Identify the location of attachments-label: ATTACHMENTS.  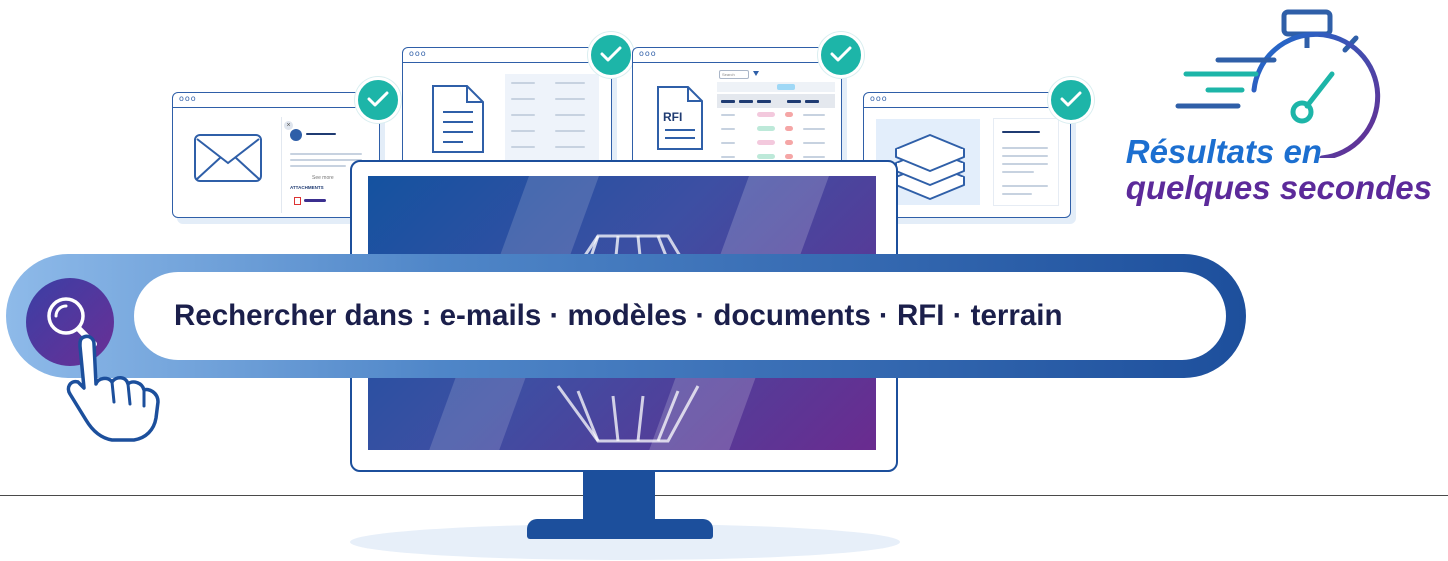
(307, 187).